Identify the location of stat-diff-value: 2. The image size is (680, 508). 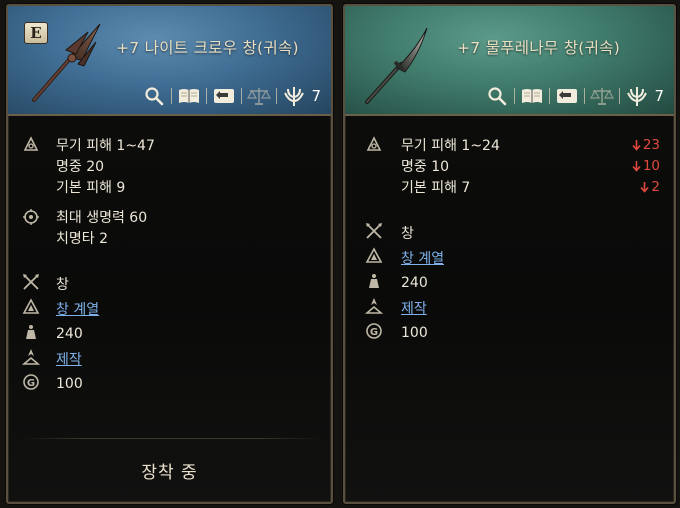
(655, 186).